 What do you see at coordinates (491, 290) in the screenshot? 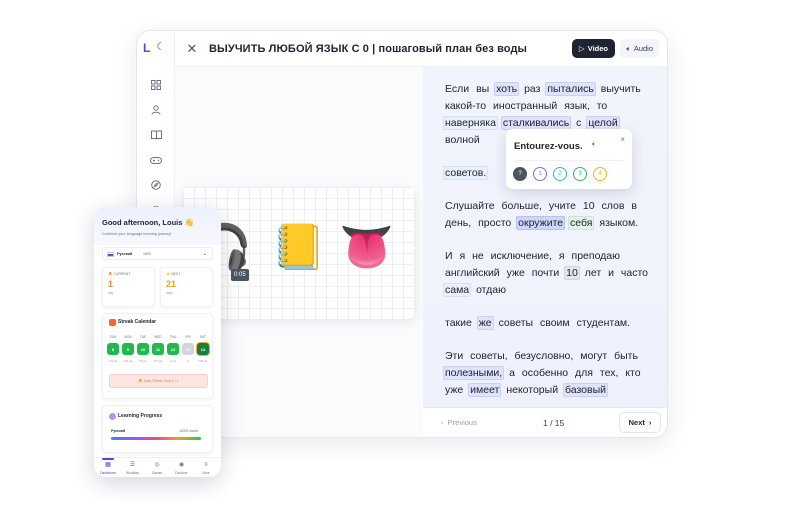
I see `transcript-word: отдаю` at bounding box center [491, 290].